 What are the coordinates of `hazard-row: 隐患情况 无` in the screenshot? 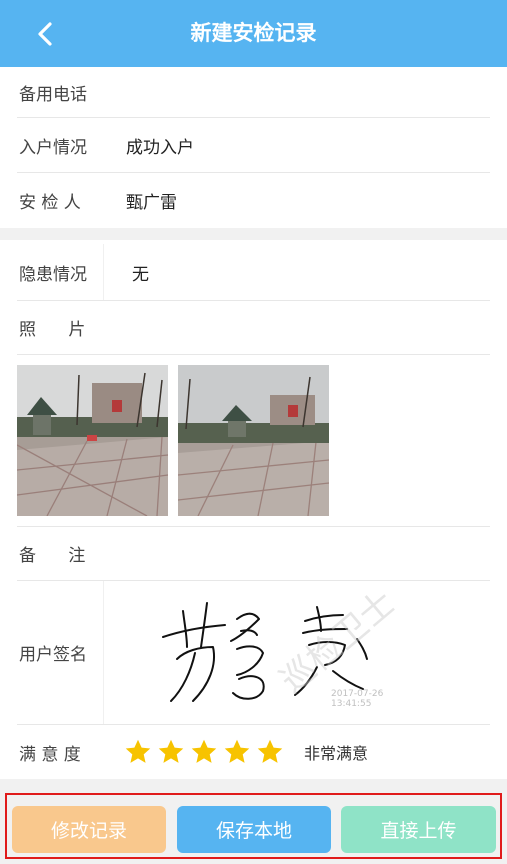 It's located at (253, 272).